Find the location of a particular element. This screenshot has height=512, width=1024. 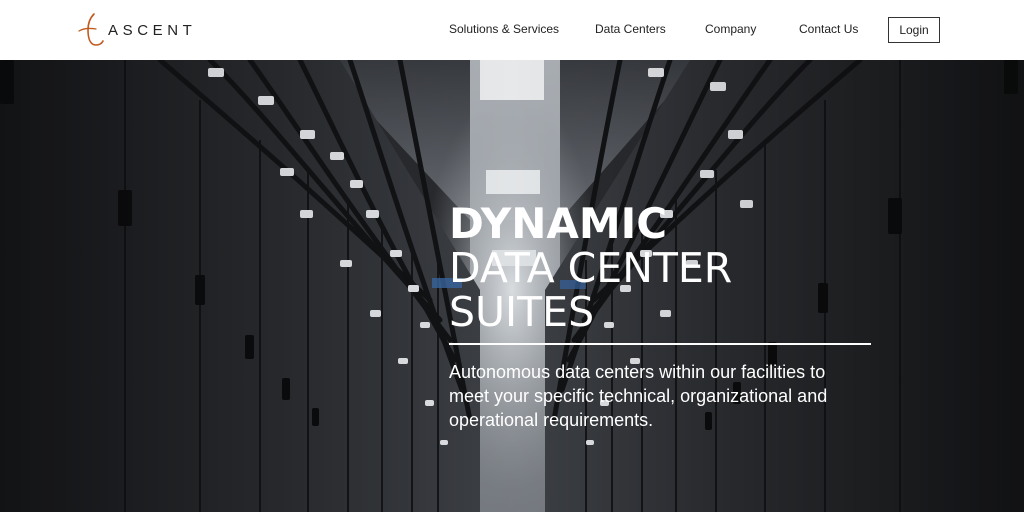

hero-title: DYNAMIC DATA CENTER SUITES is located at coordinates (591, 267).